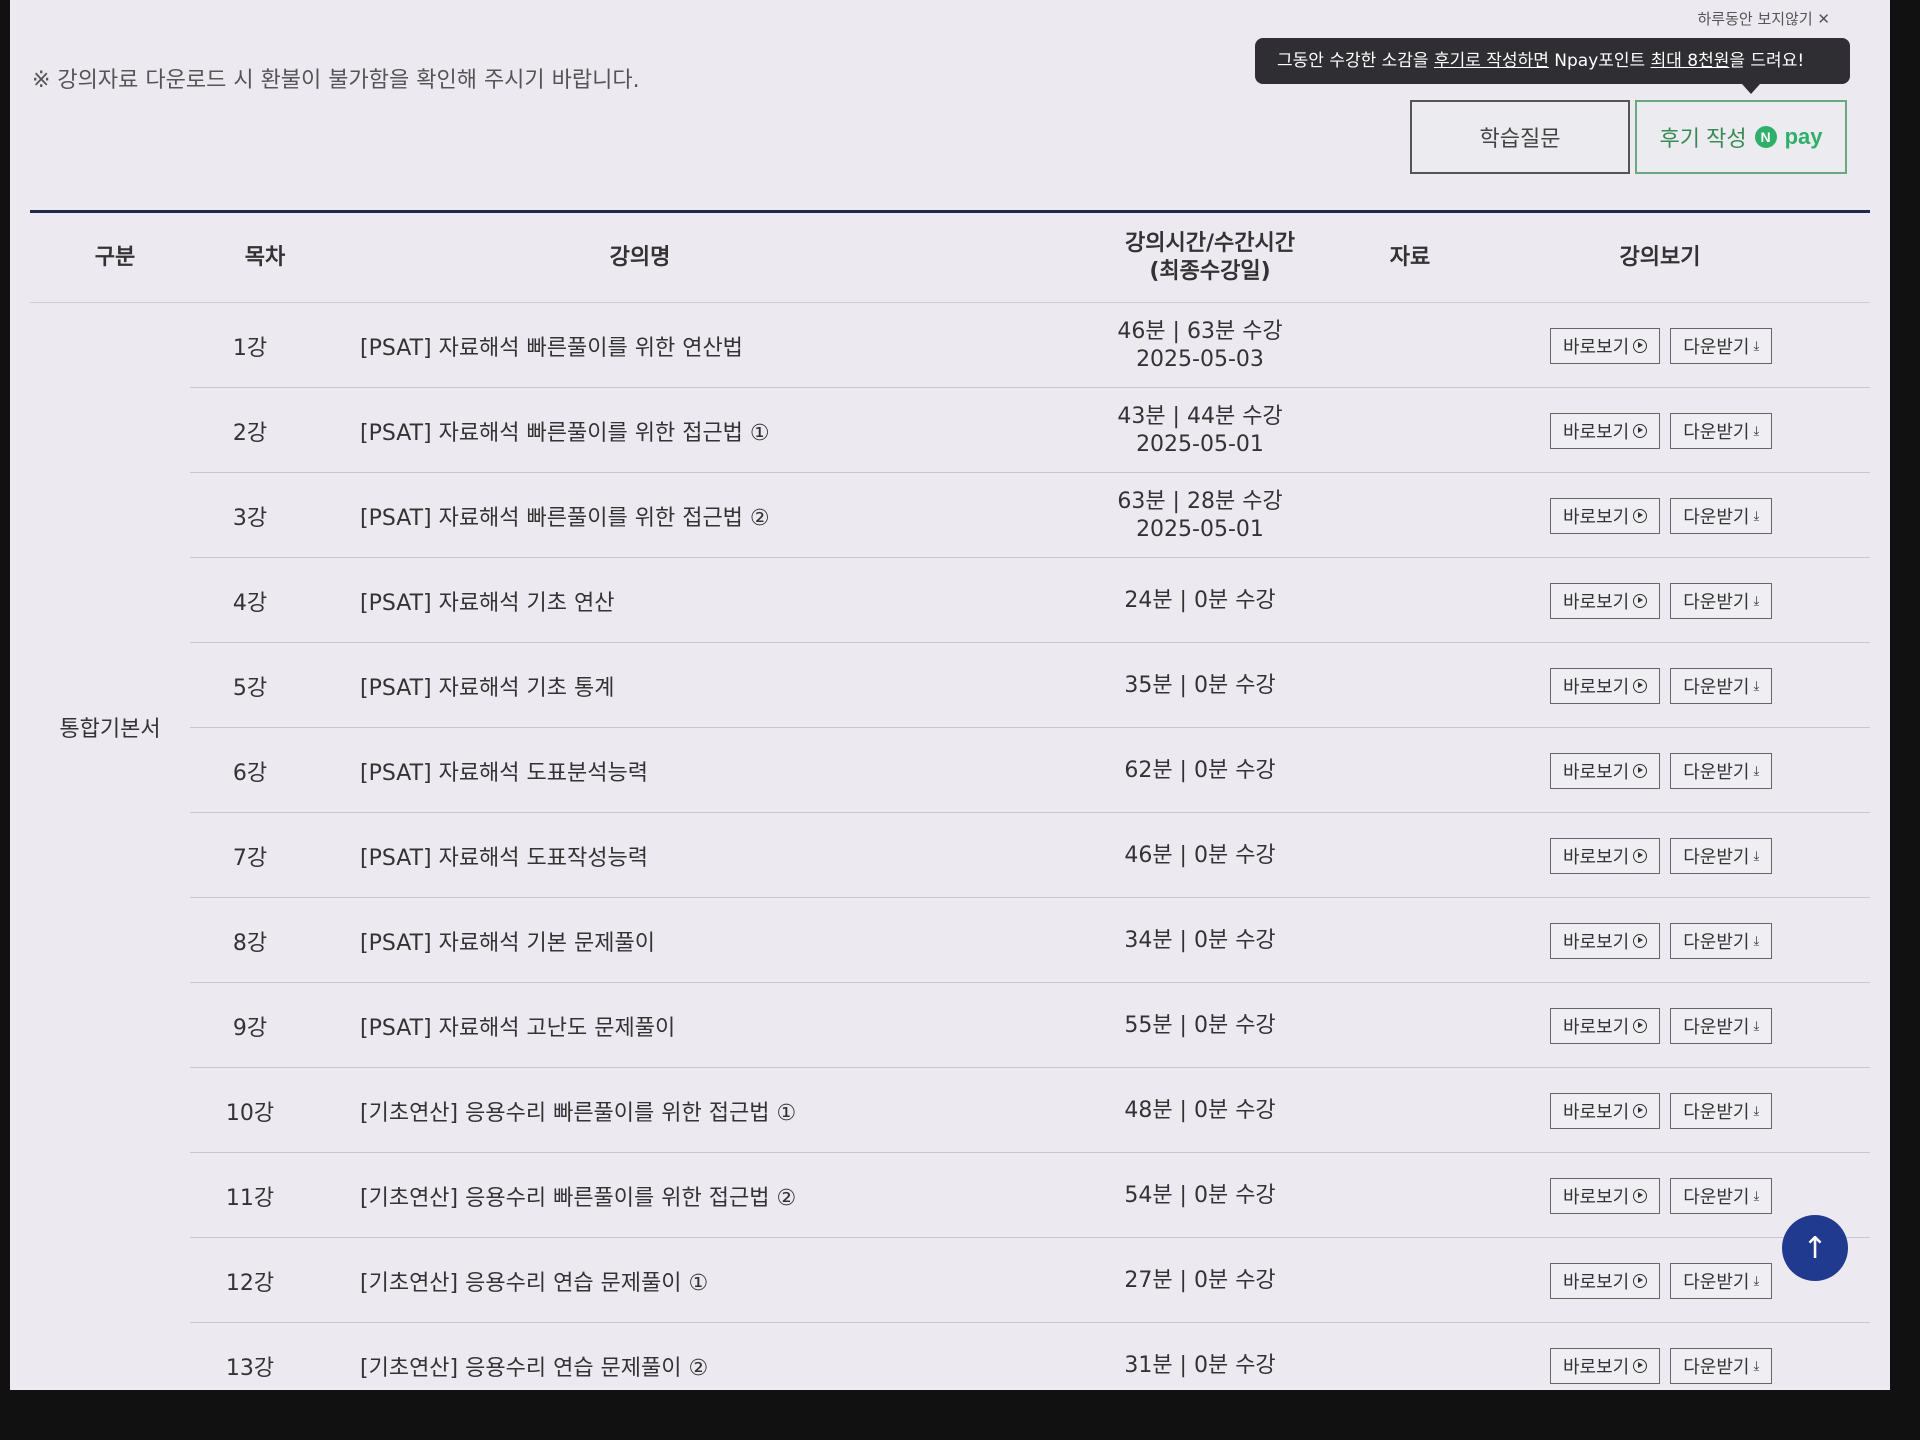 This screenshot has width=1920, height=1440. What do you see at coordinates (1200, 1280) in the screenshot?
I see `lecture-duration: 27분 | 0분 수강` at bounding box center [1200, 1280].